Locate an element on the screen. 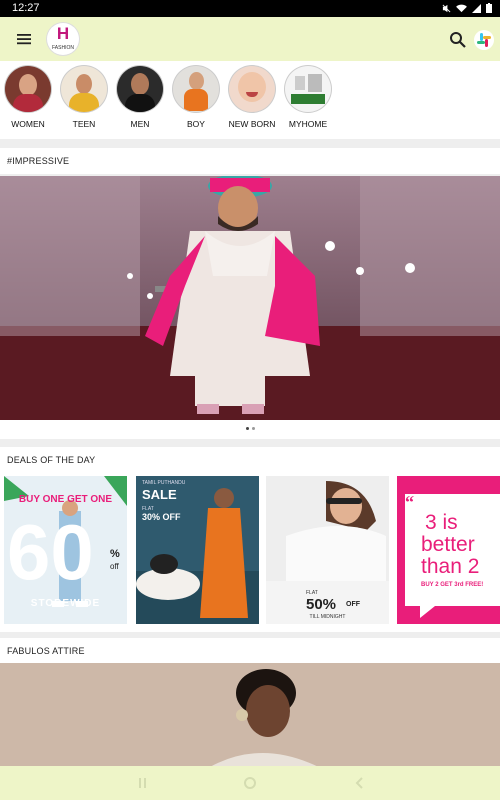 The height and width of the screenshot is (800, 500). deal-card: “ 3 is better than 2 BUY 2 GET 3rd FREE! is located at coordinates (448, 550).